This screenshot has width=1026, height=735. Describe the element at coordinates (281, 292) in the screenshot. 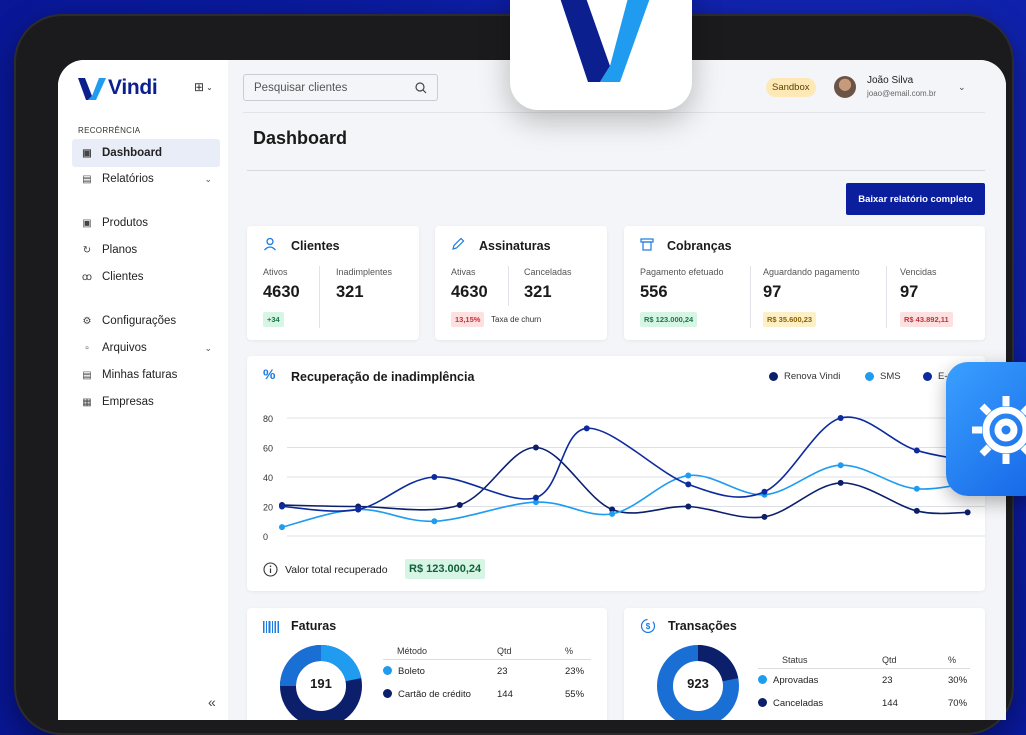

I see `ativos-value: 4630` at that location.